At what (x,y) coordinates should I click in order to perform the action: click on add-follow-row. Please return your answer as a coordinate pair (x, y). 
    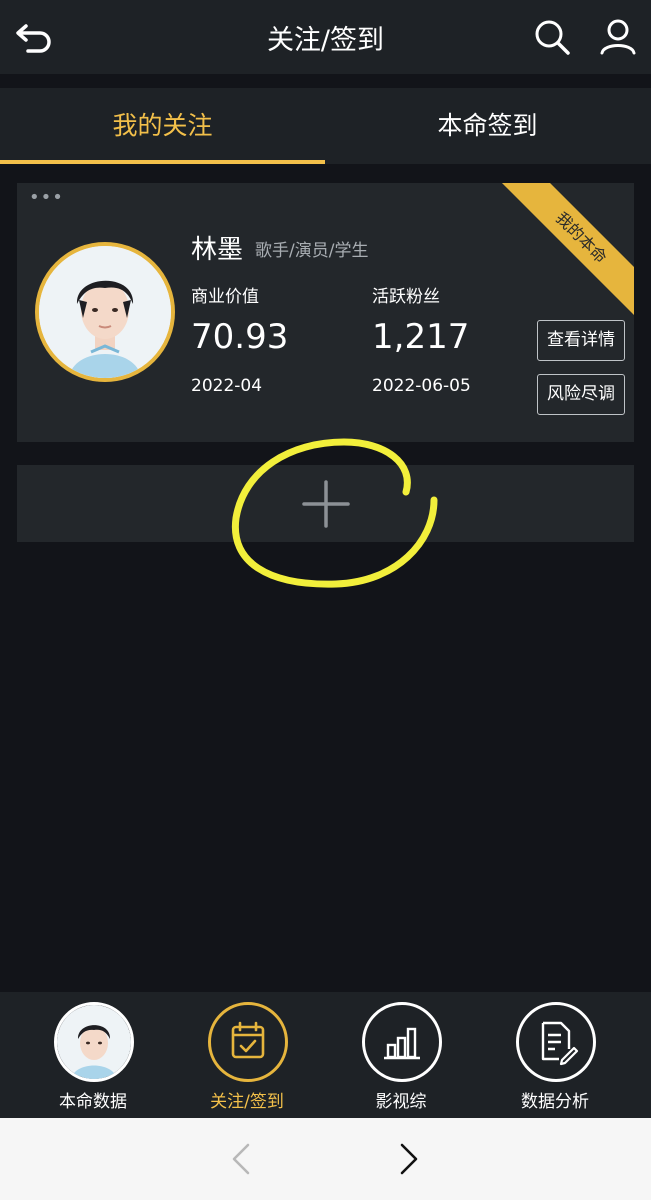
    Looking at the image, I should click on (325, 503).